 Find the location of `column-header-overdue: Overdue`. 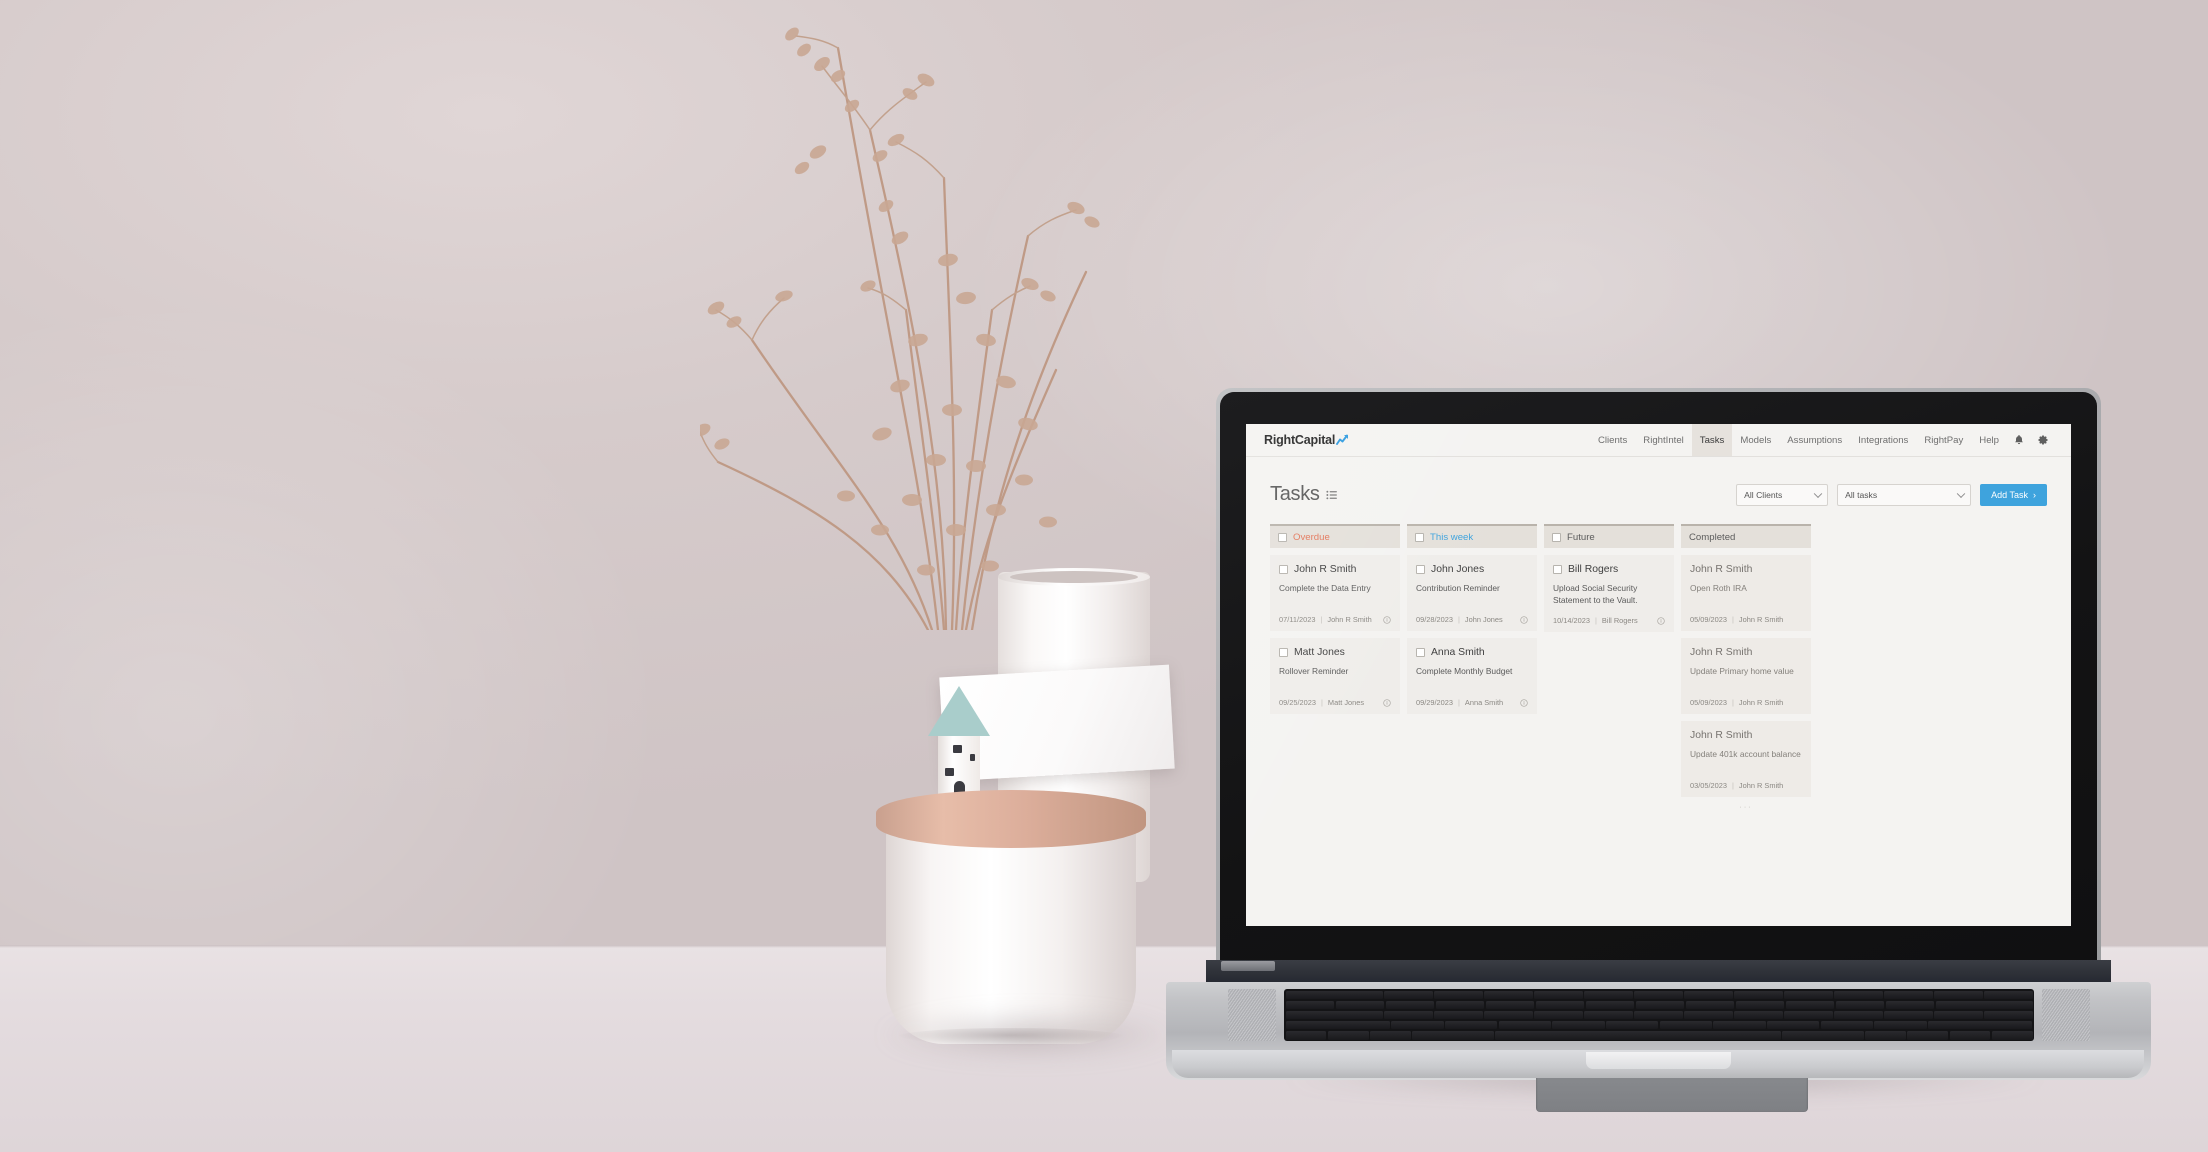

column-header-overdue: Overdue is located at coordinates (1335, 536).